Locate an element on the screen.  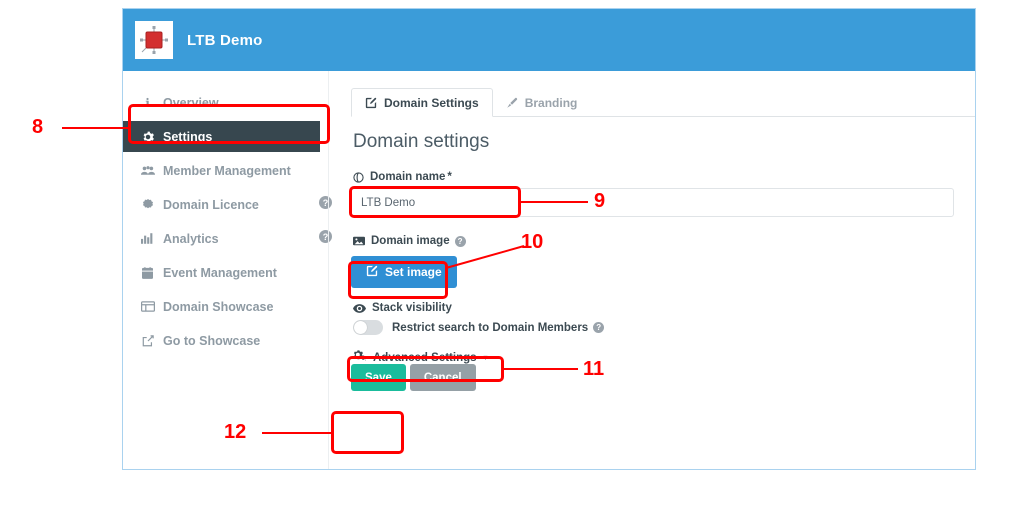
app-logo is located at coordinates (154, 40).